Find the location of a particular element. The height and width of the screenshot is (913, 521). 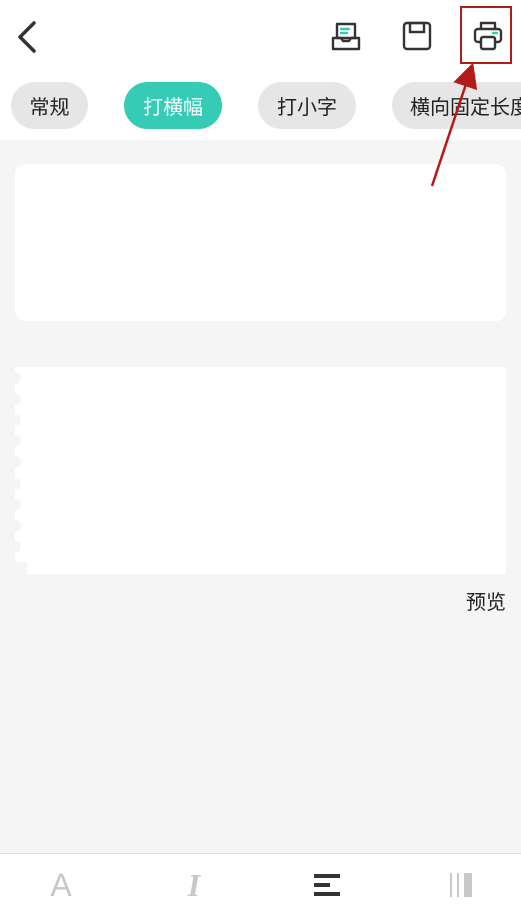

tab-banner: 打横幅 is located at coordinates (173, 105).